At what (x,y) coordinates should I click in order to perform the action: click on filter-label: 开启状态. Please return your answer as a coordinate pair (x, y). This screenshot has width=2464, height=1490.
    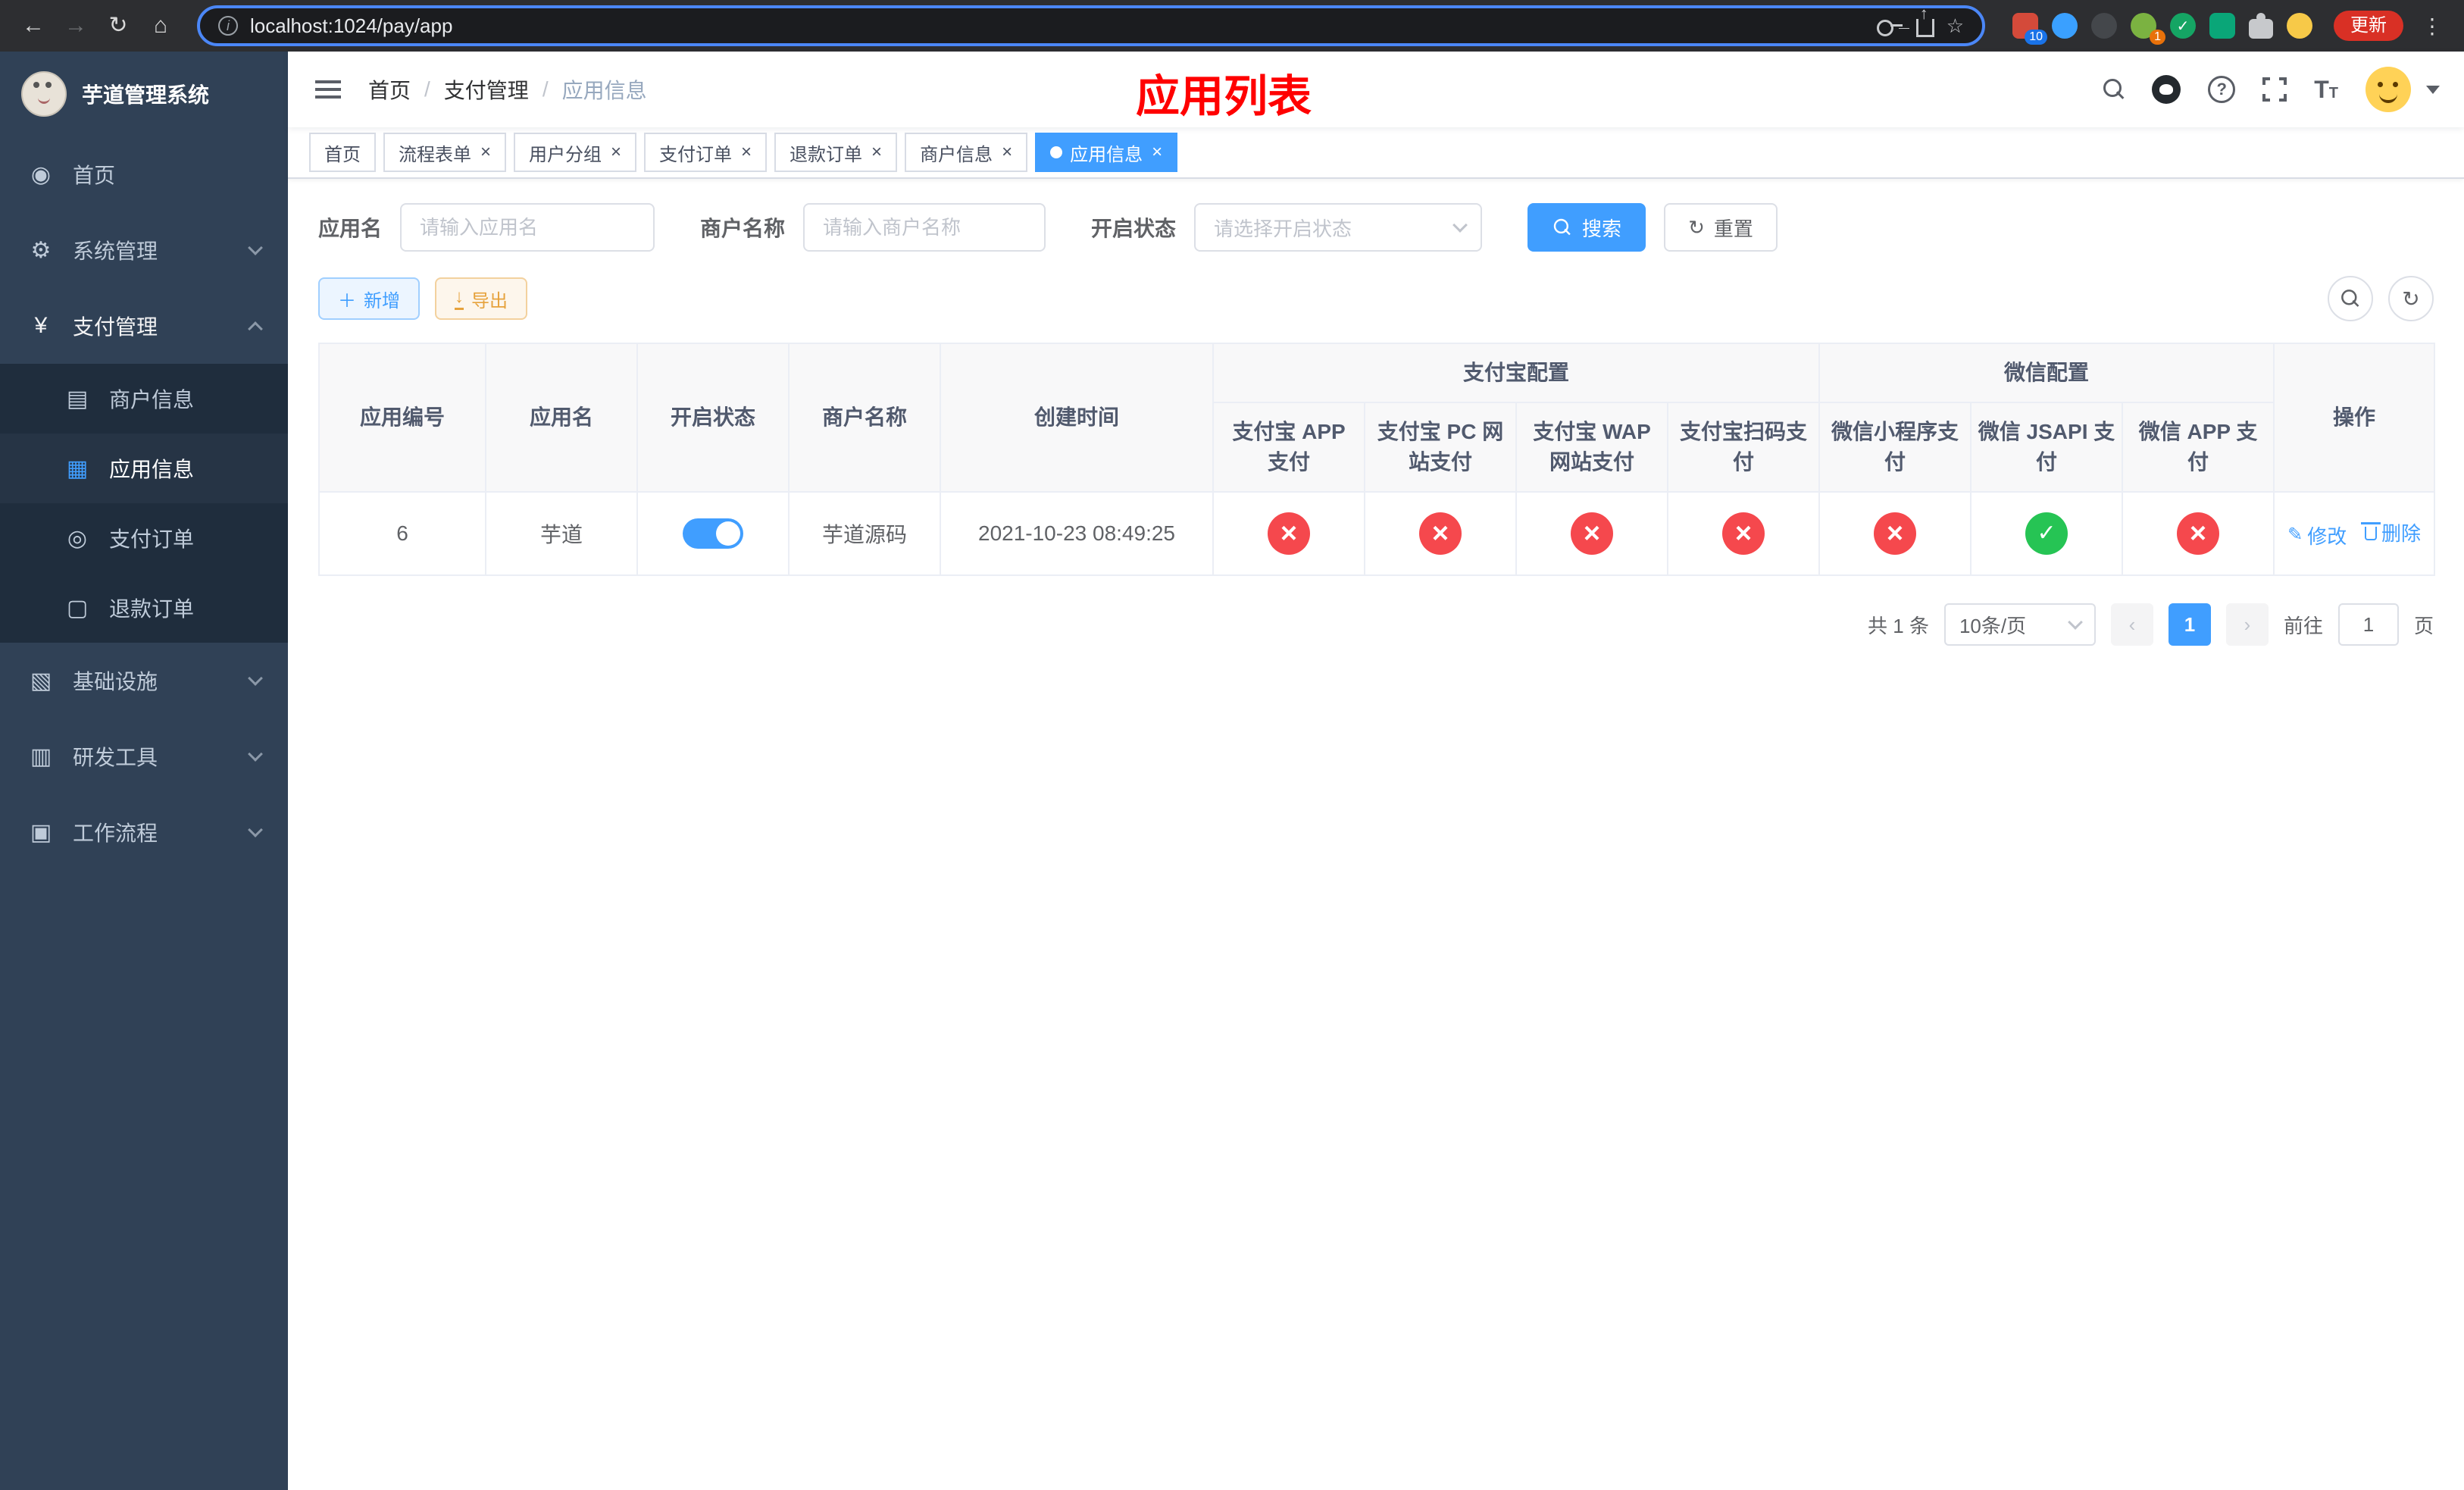
    Looking at the image, I should click on (1134, 228).